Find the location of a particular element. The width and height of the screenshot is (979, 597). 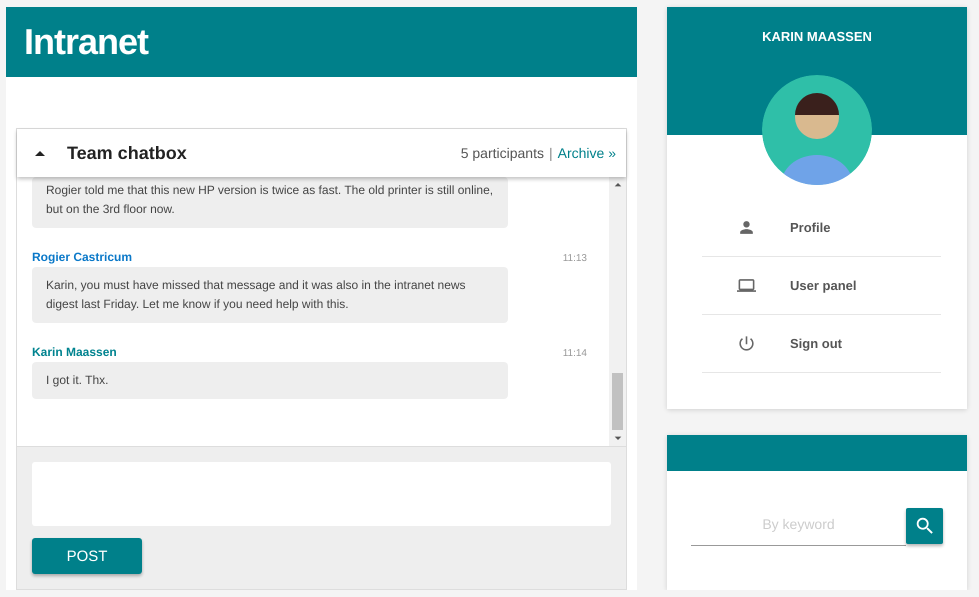

message-time: 11:14 is located at coordinates (574, 353).